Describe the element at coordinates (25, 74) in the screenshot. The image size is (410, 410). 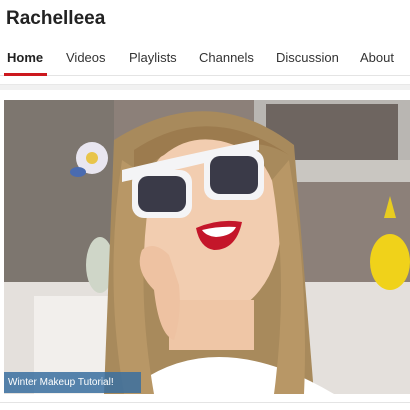
I see `active-tab-indicator` at that location.